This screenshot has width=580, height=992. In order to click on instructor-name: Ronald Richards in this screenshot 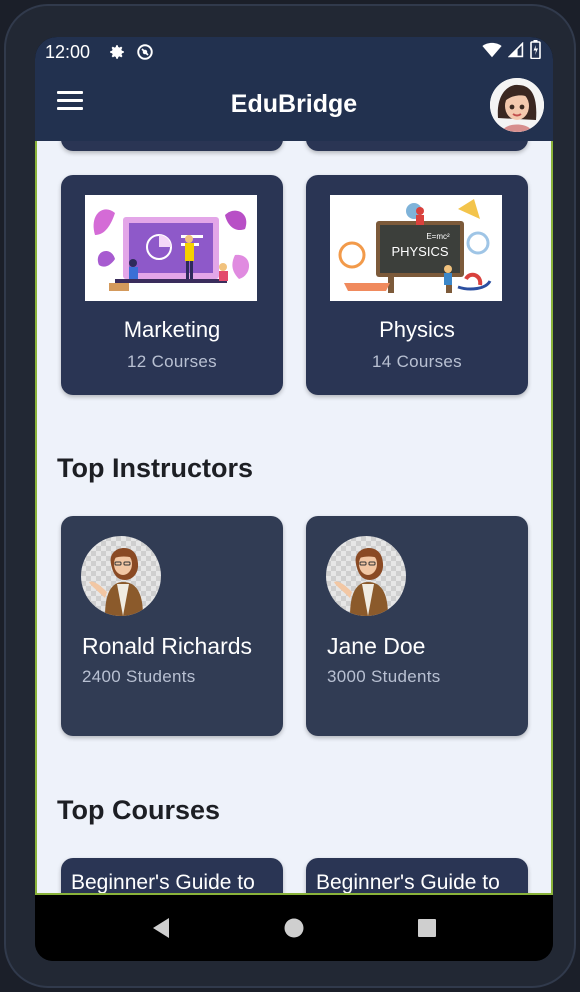, I will do `click(167, 646)`.